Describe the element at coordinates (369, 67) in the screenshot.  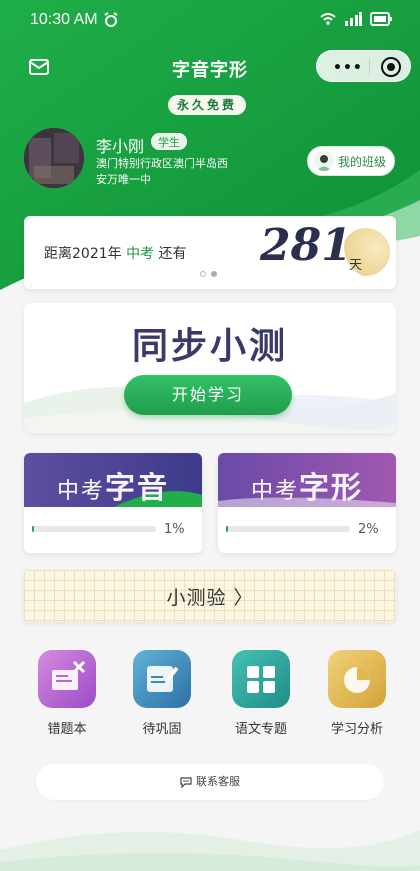
I see `capsule-divider` at that location.